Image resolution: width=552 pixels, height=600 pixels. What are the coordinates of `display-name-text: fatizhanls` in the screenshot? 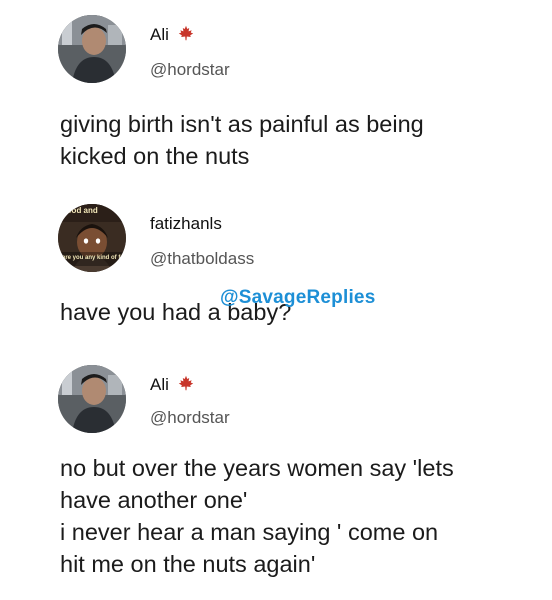 It's located at (186, 223).